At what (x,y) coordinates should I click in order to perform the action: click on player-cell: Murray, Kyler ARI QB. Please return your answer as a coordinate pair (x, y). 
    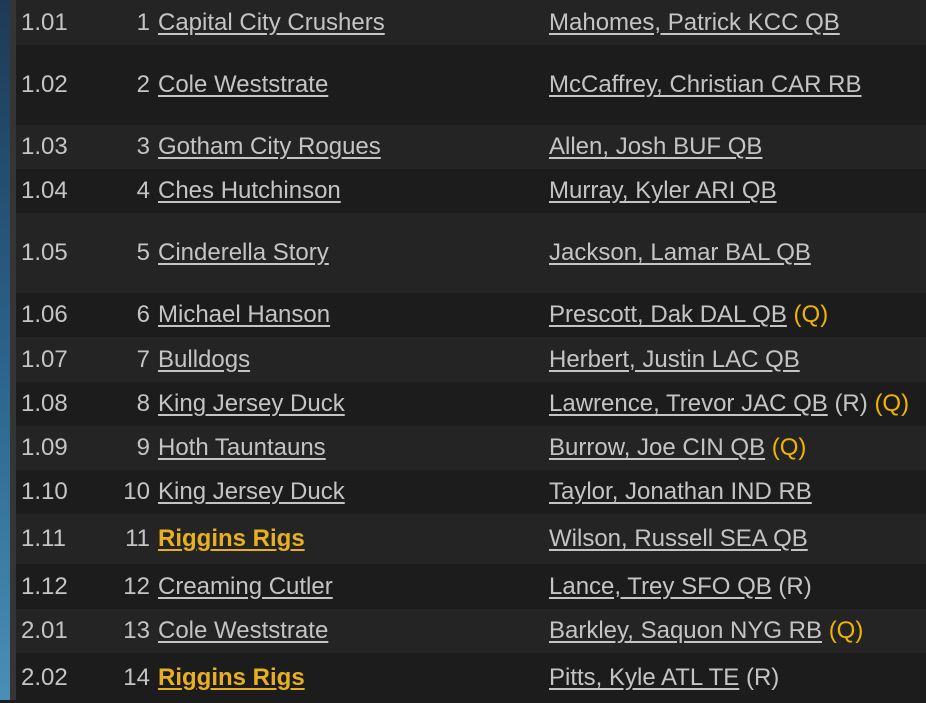
    Looking at the image, I should click on (663, 191).